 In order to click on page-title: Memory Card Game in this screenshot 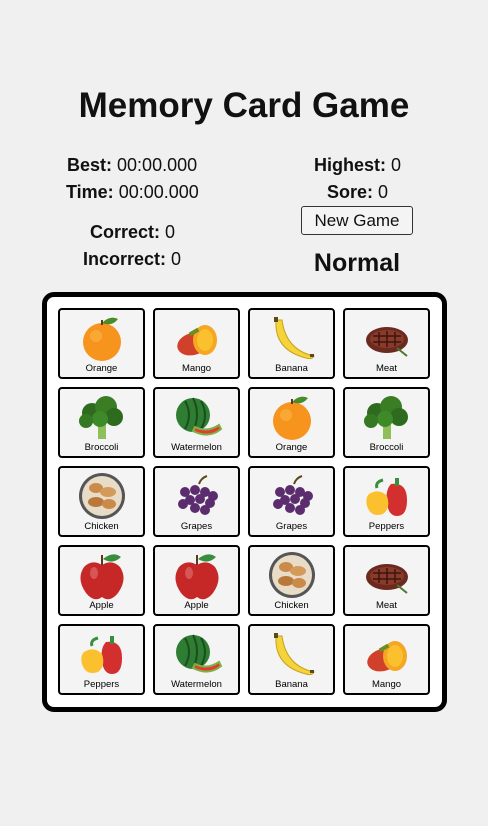, I will do `click(244, 105)`.